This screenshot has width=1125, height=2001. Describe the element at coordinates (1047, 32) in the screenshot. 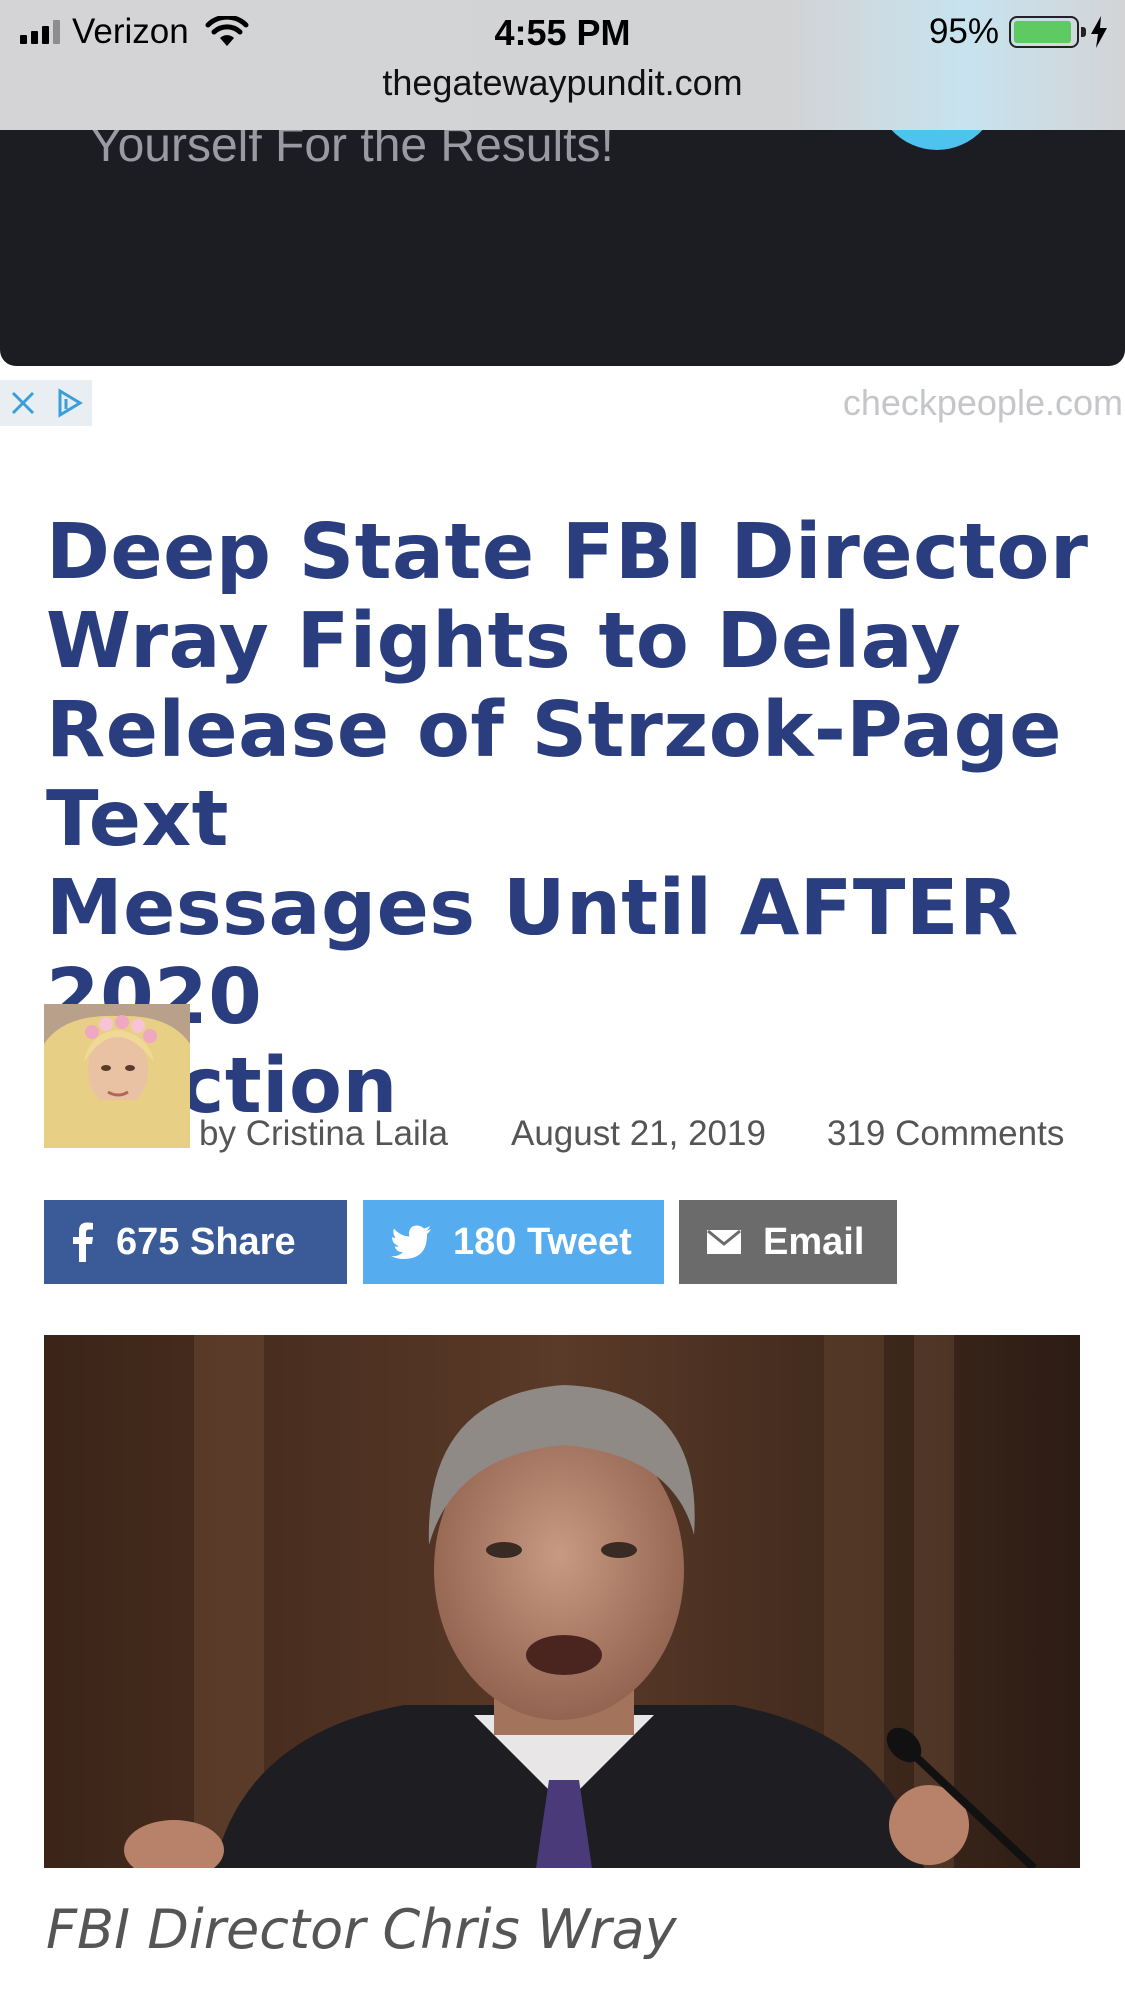

I see `battery-icon` at that location.